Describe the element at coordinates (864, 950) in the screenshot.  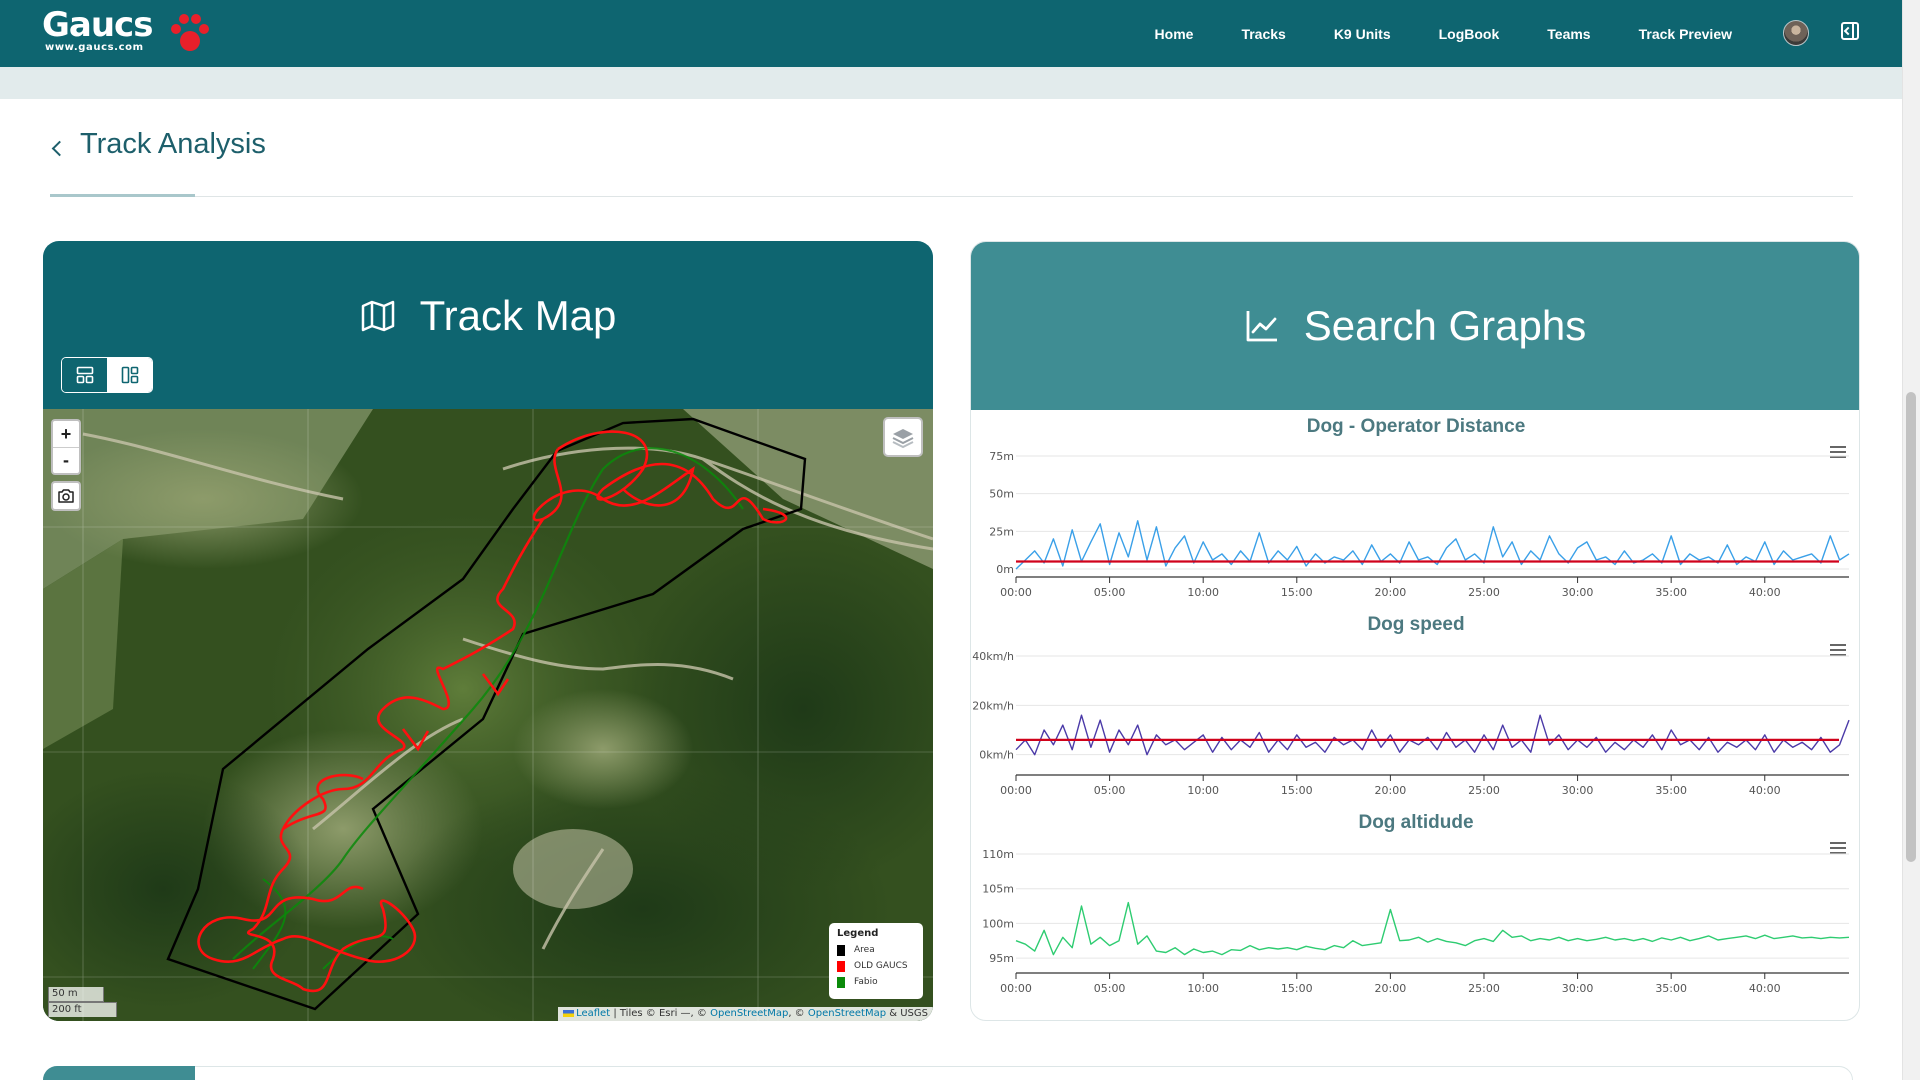
I see `legend-label: Area` at that location.